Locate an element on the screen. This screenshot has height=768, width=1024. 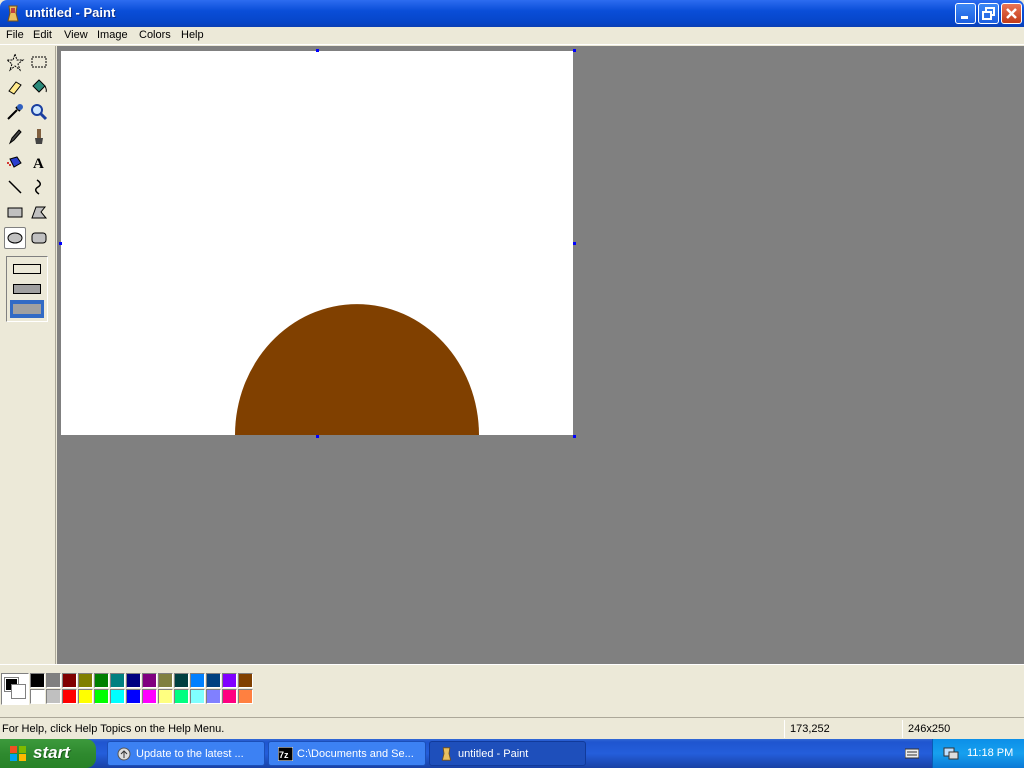
free-form-select-tool is located at coordinates (15, 62).